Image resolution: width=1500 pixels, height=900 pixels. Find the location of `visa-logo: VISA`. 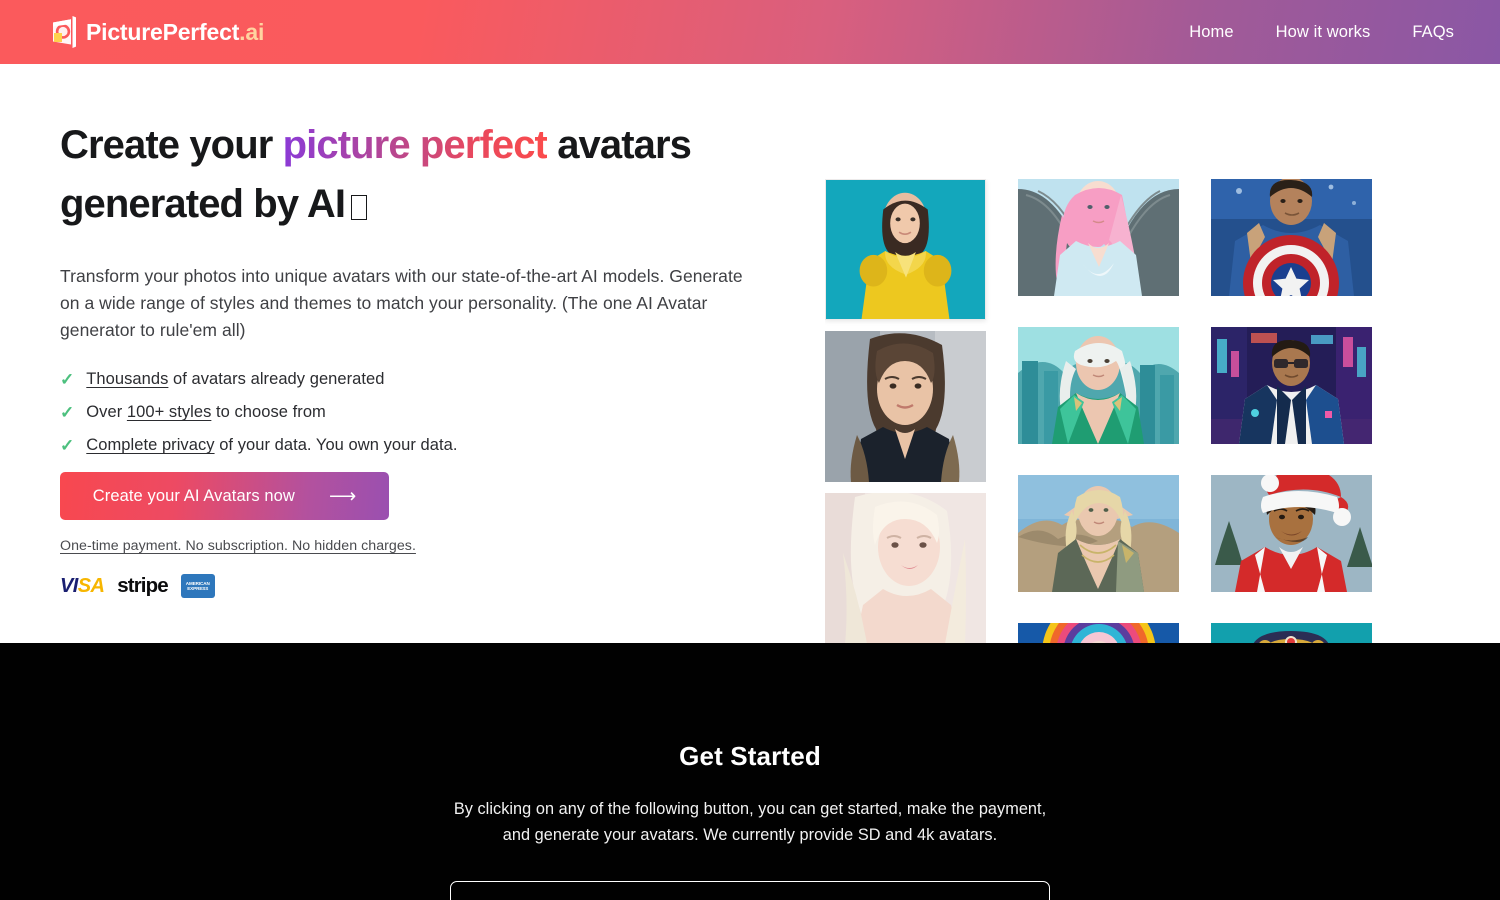

visa-logo: VISA is located at coordinates (82, 586).